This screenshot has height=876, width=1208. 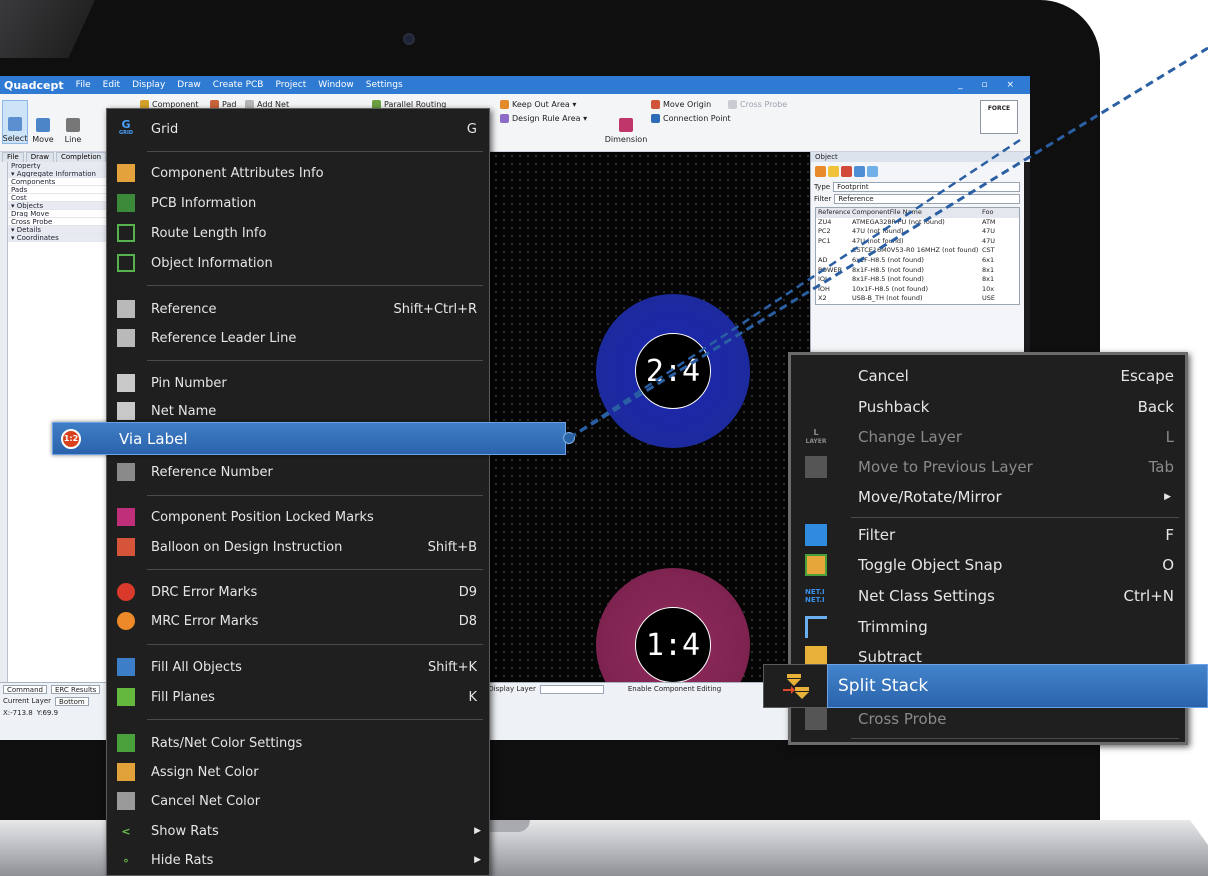 What do you see at coordinates (57, 174) in the screenshot?
I see `aggregate-information-group: ▾ Aggregate Information` at bounding box center [57, 174].